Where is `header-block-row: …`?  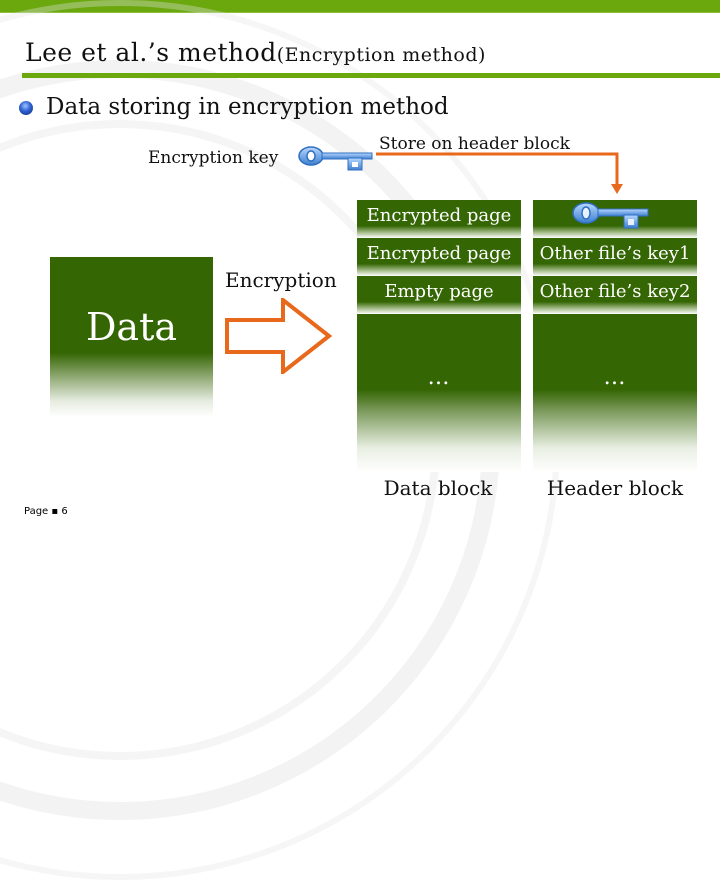
header-block-row: … is located at coordinates (615, 393).